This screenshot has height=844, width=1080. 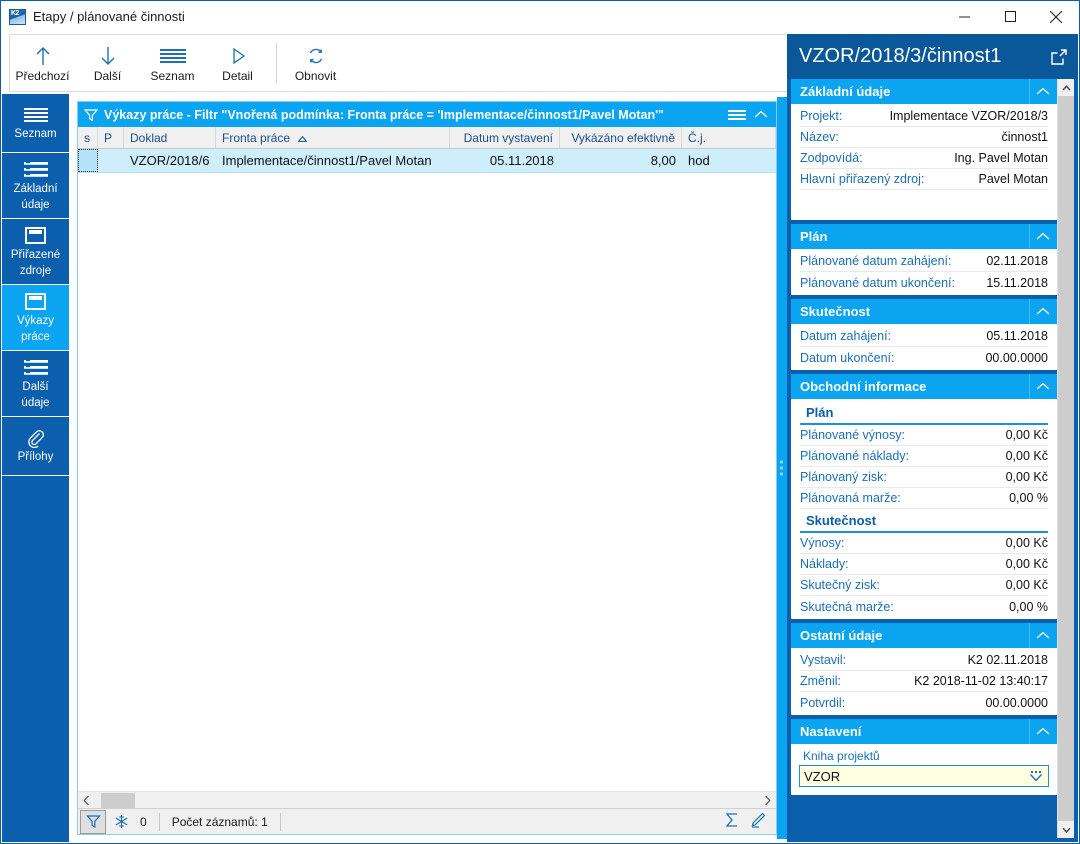 What do you see at coordinates (172, 63) in the screenshot?
I see `list-button: Seznam` at bounding box center [172, 63].